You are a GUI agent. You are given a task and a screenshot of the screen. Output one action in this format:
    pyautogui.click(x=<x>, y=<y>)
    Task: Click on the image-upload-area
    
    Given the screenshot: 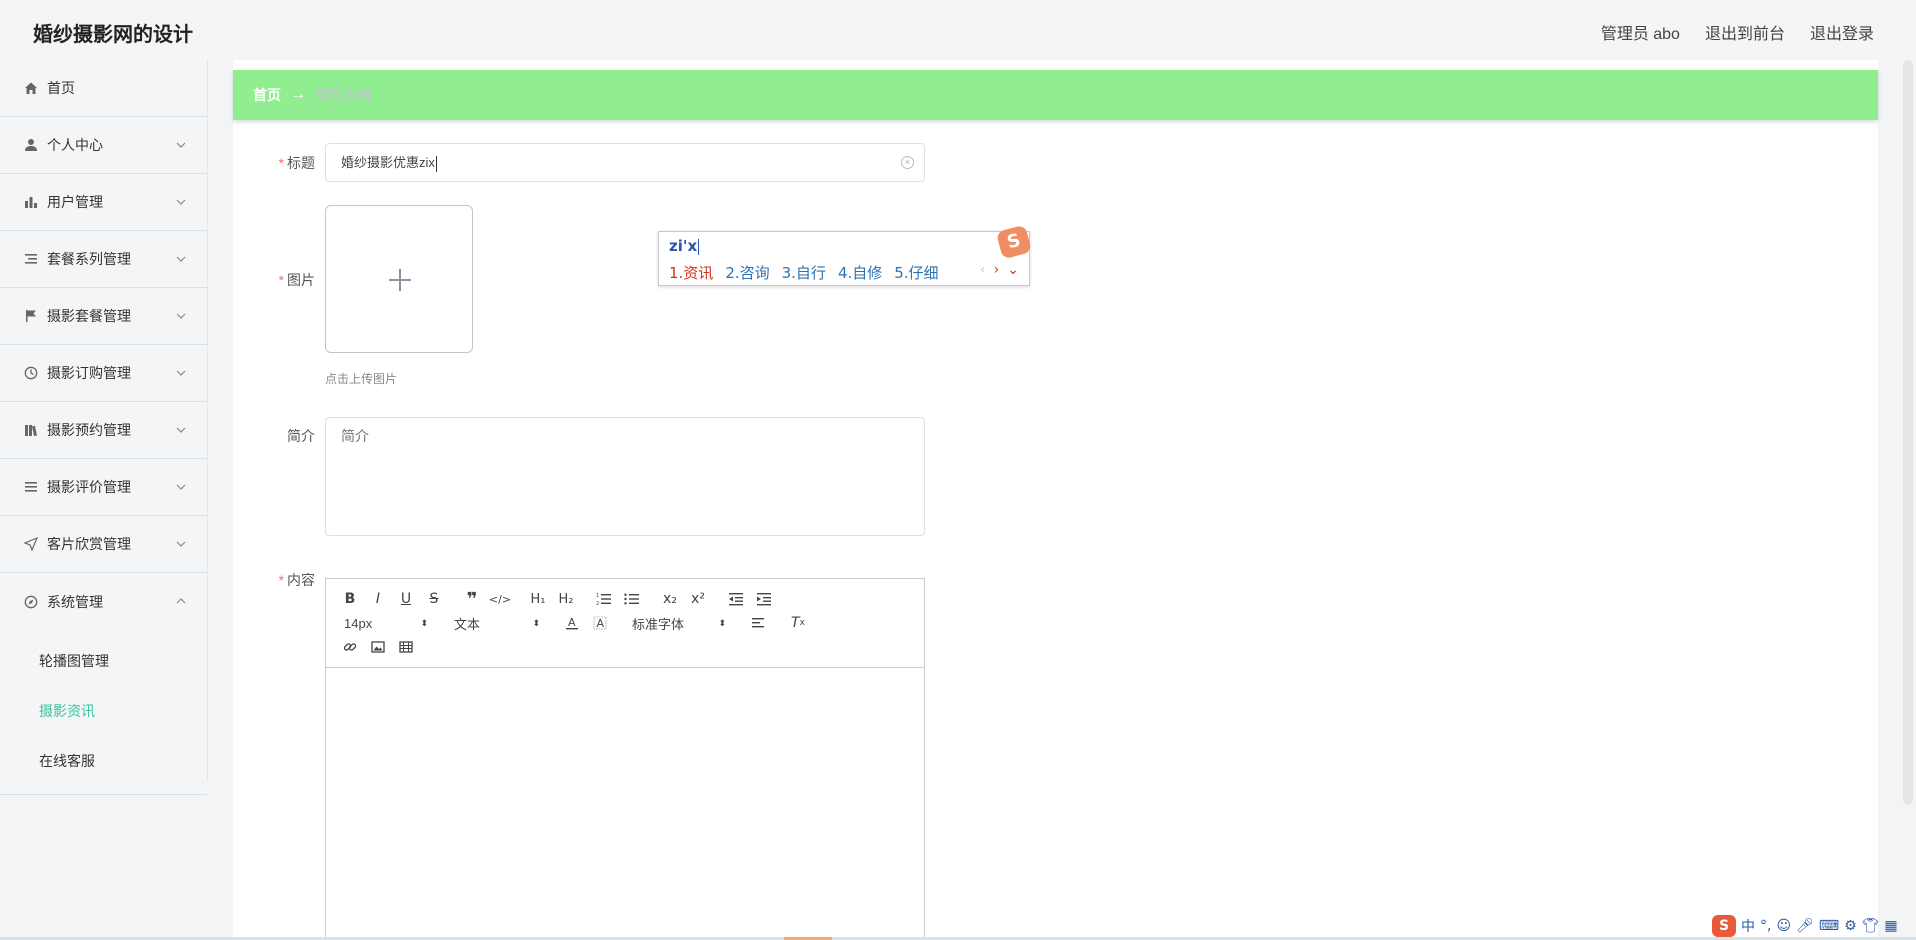 What is the action you would take?
    pyautogui.click(x=399, y=279)
    